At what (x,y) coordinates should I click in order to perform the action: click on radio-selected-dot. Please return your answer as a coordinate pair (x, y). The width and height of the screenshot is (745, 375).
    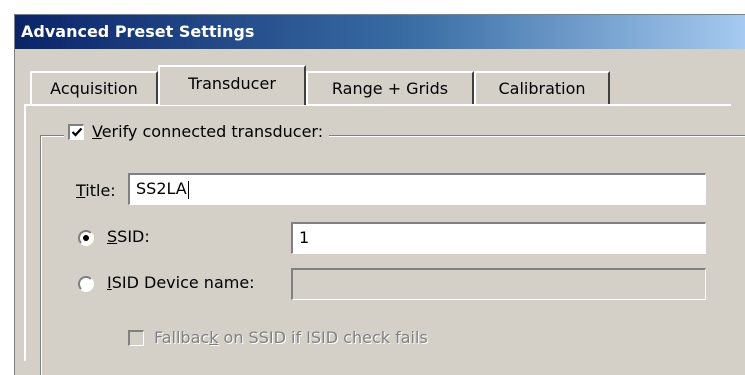
    Looking at the image, I should click on (86, 238).